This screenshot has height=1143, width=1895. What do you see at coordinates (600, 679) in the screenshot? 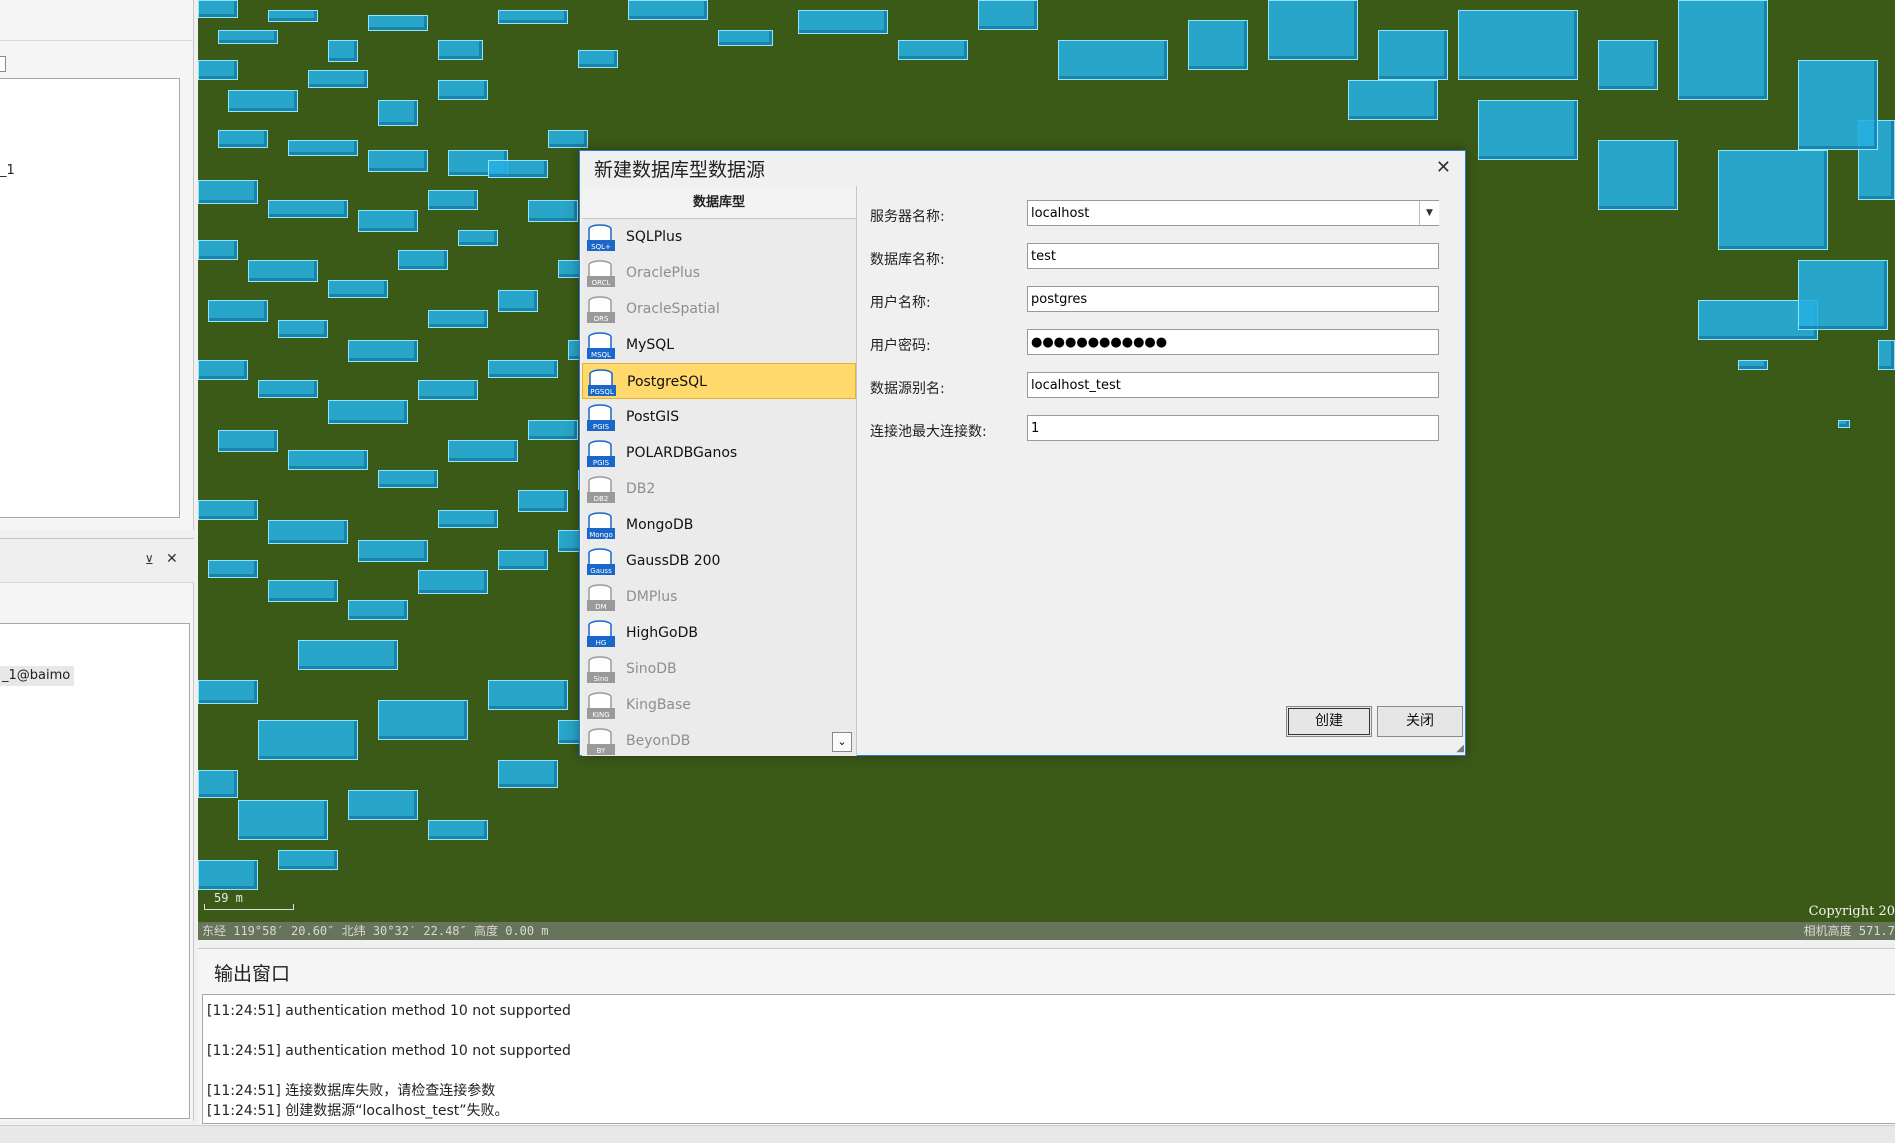
I see `icon-badge-text: Sino` at bounding box center [600, 679].